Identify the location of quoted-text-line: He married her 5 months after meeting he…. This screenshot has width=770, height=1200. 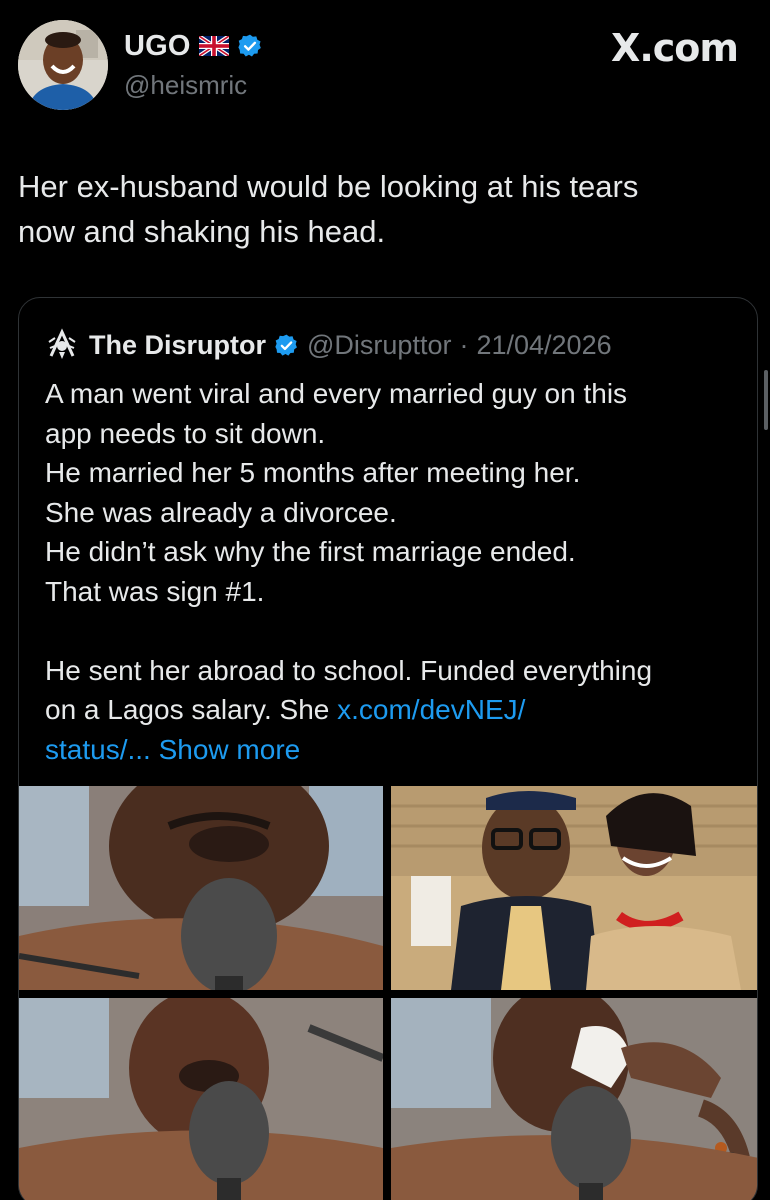
(313, 472).